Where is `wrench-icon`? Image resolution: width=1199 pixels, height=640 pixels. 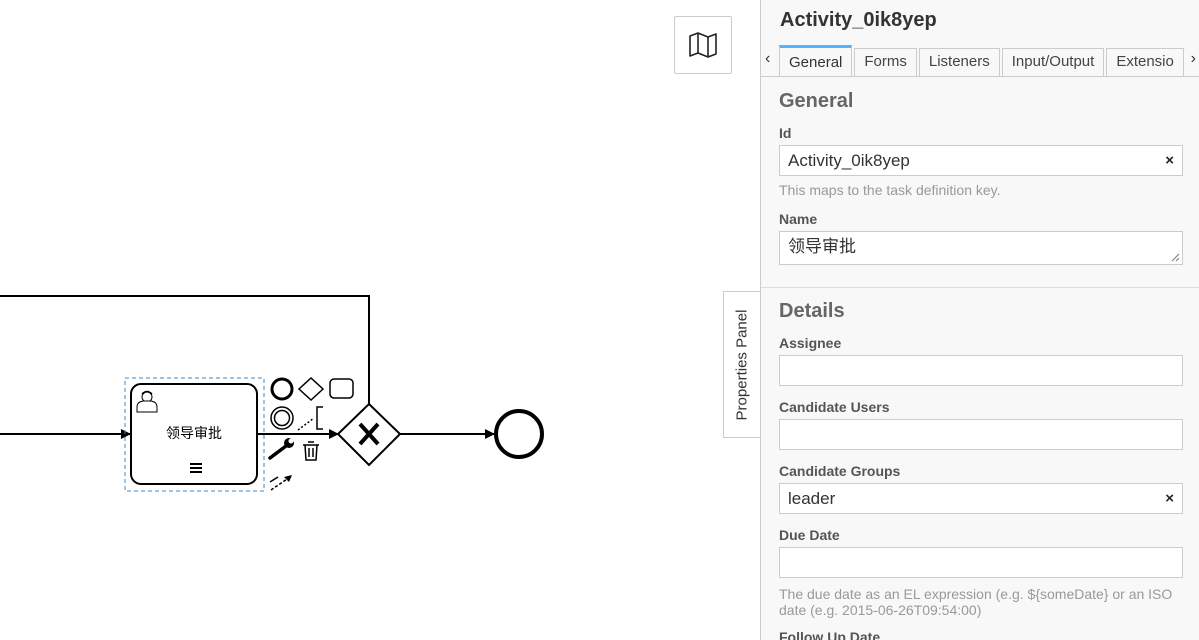
wrench-icon is located at coordinates (281, 449).